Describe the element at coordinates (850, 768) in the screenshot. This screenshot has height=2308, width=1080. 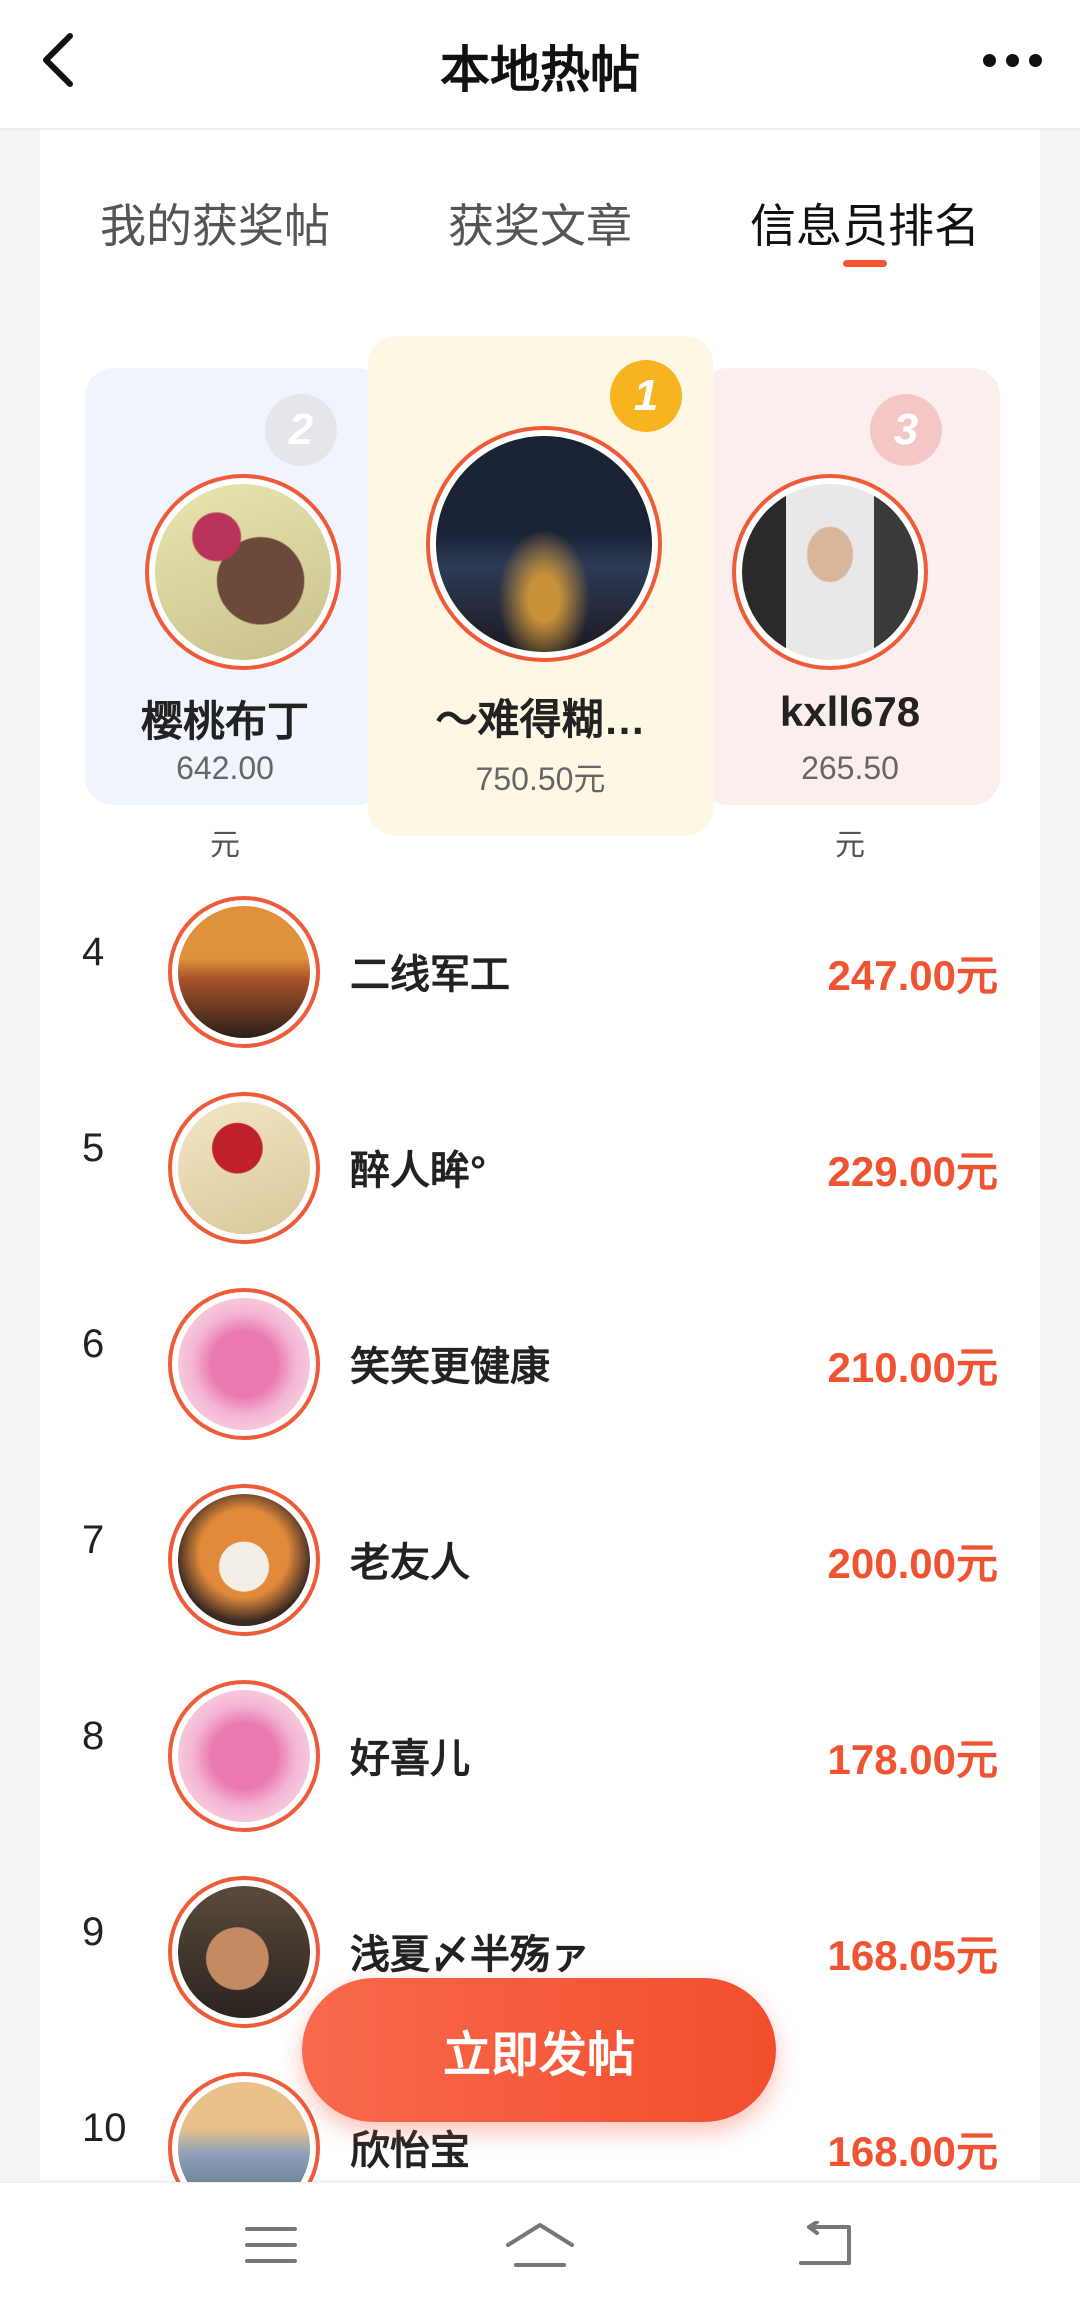
I see `podium-amount: 265.50` at that location.